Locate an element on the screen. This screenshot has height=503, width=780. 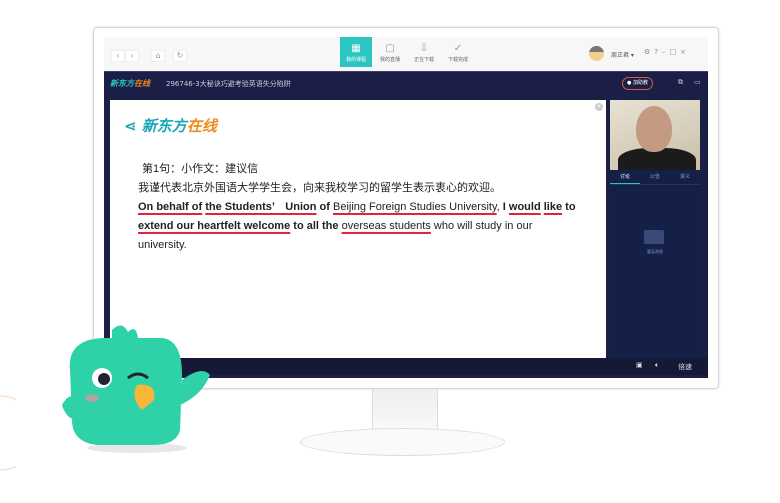
user-menu: 周正君 ▾ is located at coordinates (622, 54).